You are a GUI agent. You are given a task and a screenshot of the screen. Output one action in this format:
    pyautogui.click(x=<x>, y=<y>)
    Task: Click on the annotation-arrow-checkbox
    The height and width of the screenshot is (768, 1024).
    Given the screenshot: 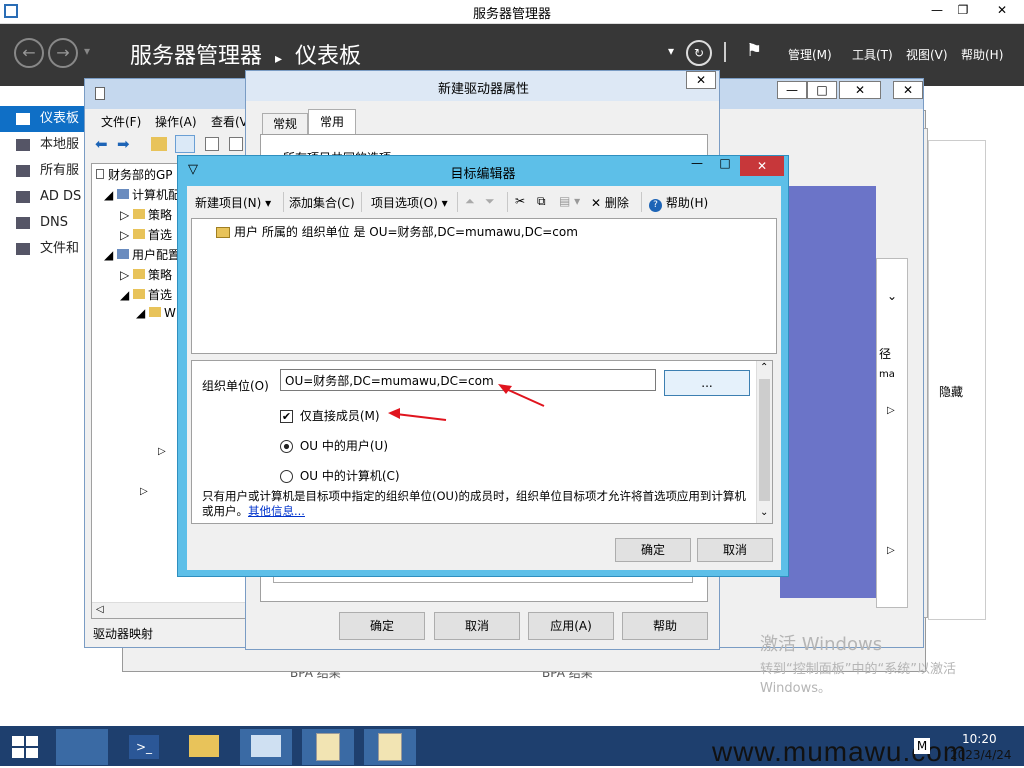 What is the action you would take?
    pyautogui.click(x=421, y=417)
    